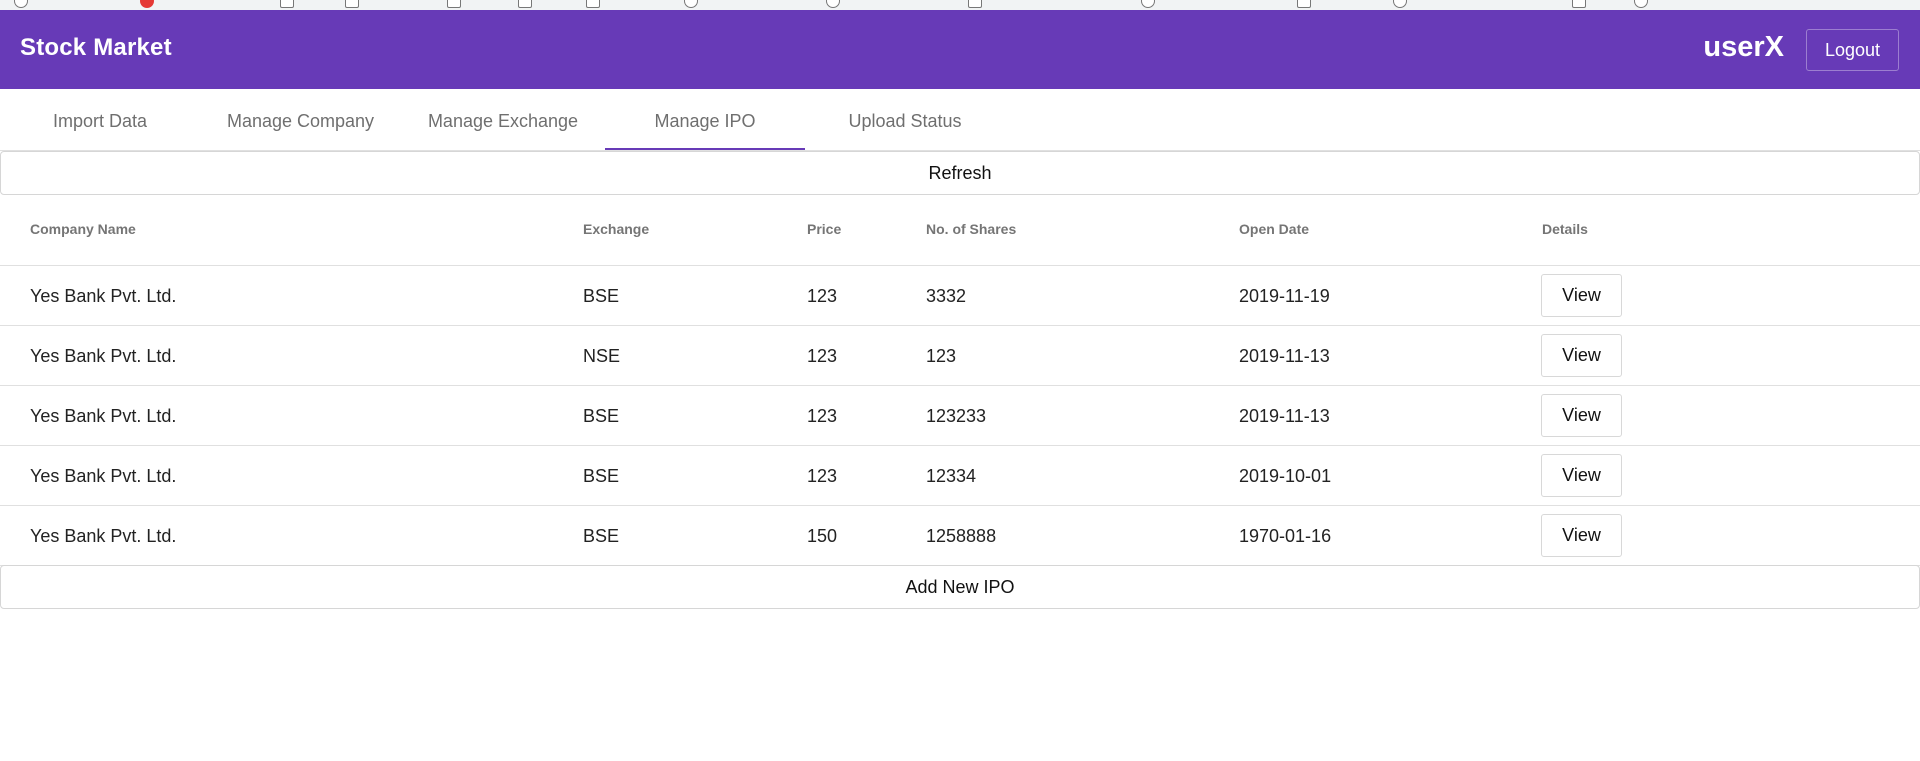  Describe the element at coordinates (941, 356) in the screenshot. I see `cell-shares: 123` at that location.